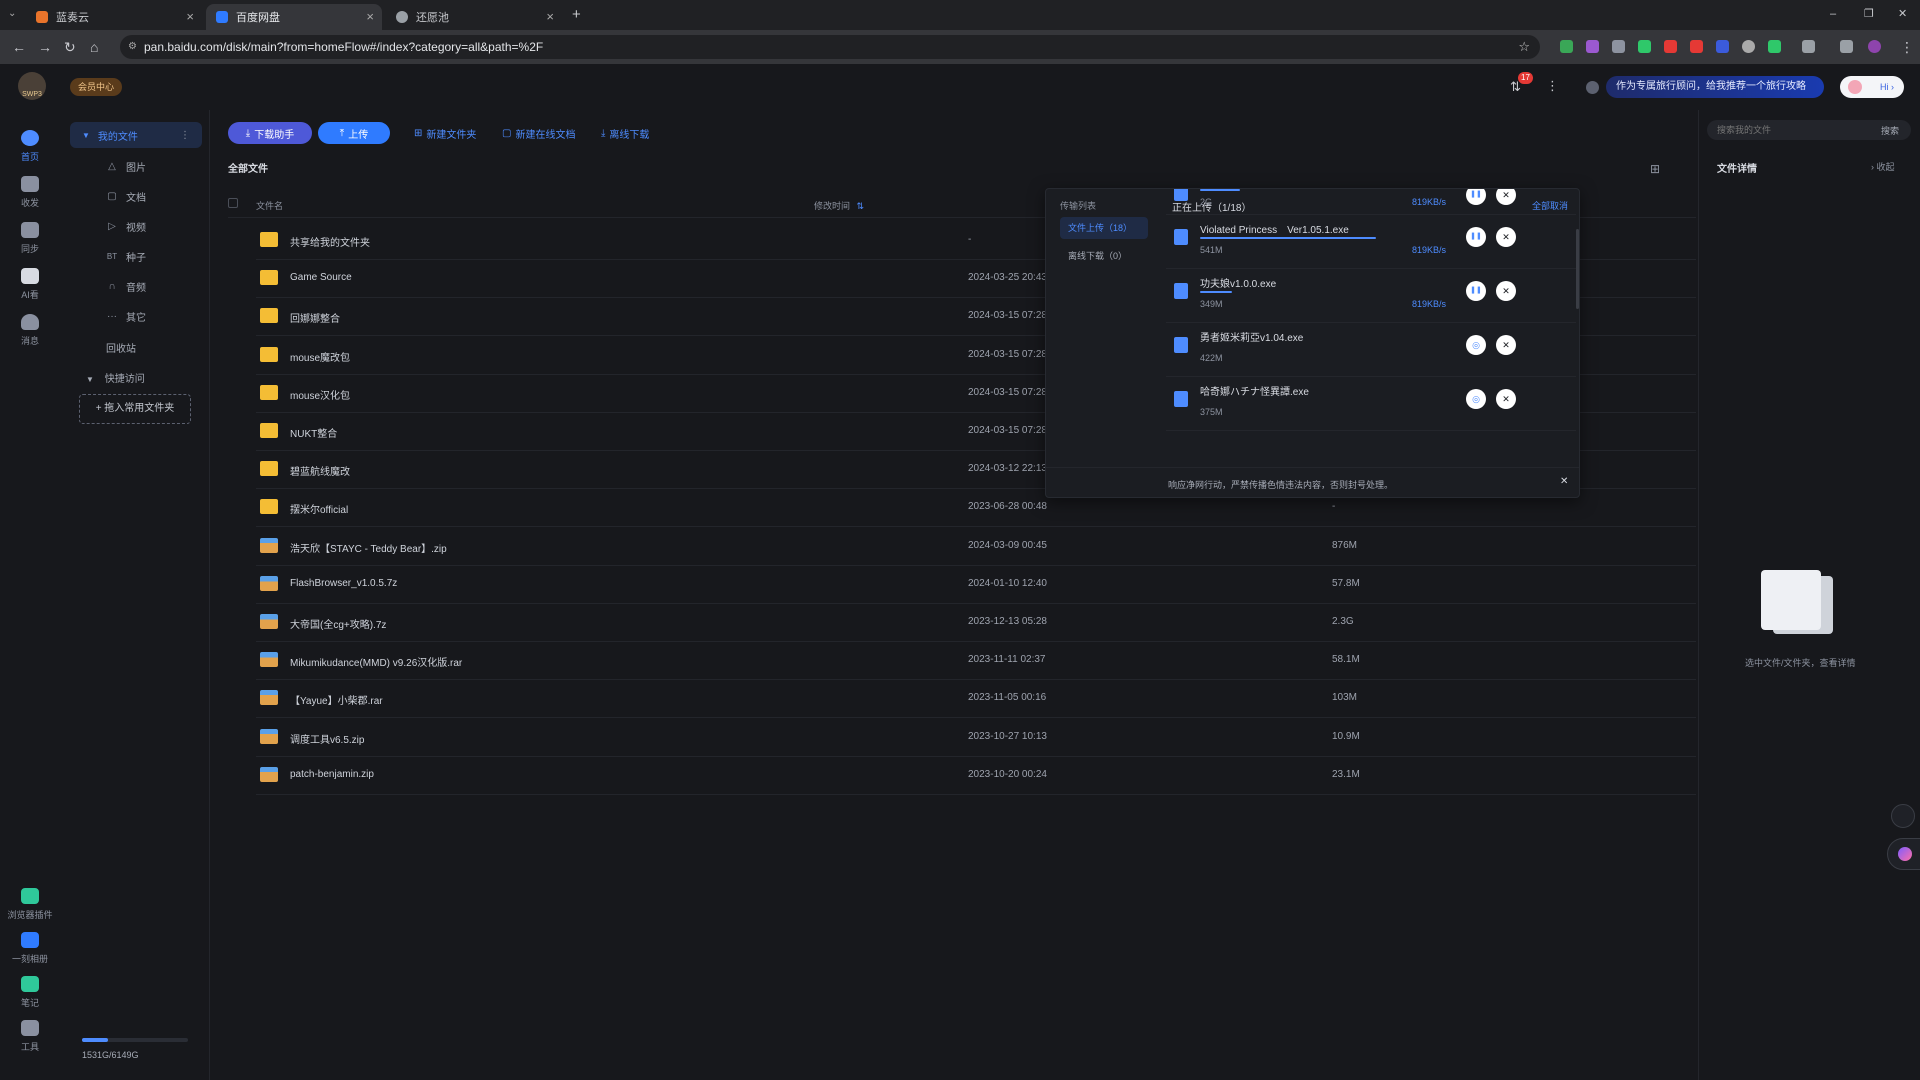 This screenshot has height=1080, width=1920. Describe the element at coordinates (1371, 202) in the screenshot. I see `transfer-item: 2G 819KB/s ❚❚ ✕` at that location.